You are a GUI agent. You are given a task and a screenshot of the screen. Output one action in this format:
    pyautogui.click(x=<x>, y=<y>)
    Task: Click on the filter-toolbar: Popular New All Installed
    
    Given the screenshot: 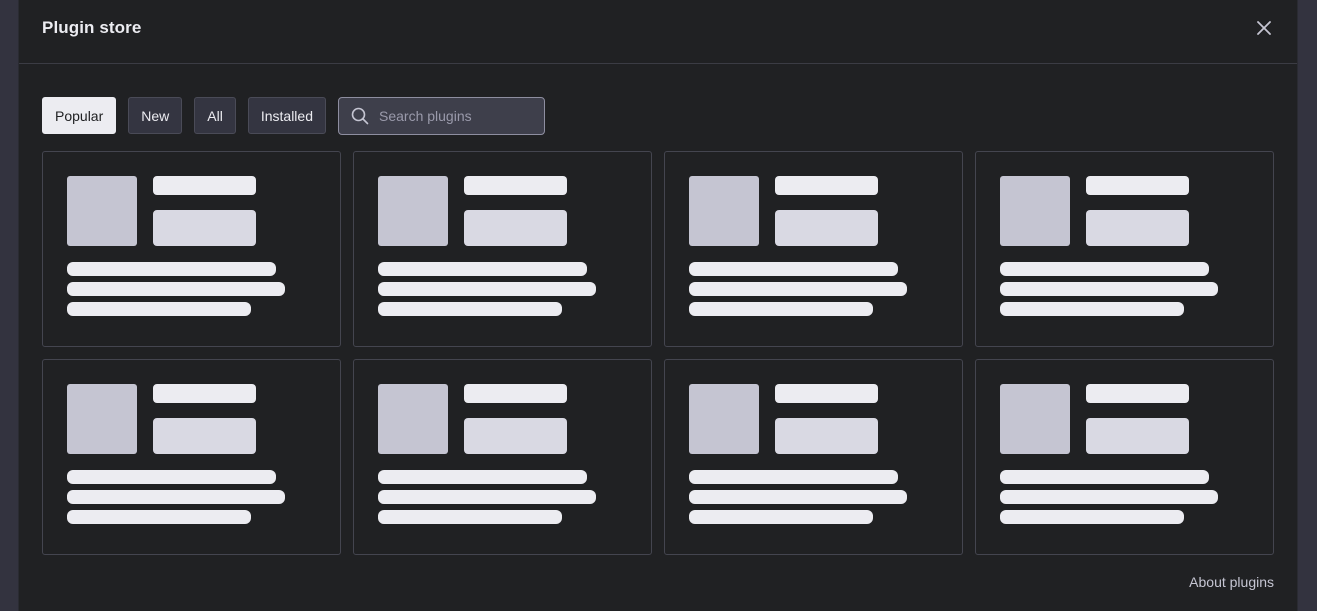 What is the action you would take?
    pyautogui.click(x=293, y=116)
    